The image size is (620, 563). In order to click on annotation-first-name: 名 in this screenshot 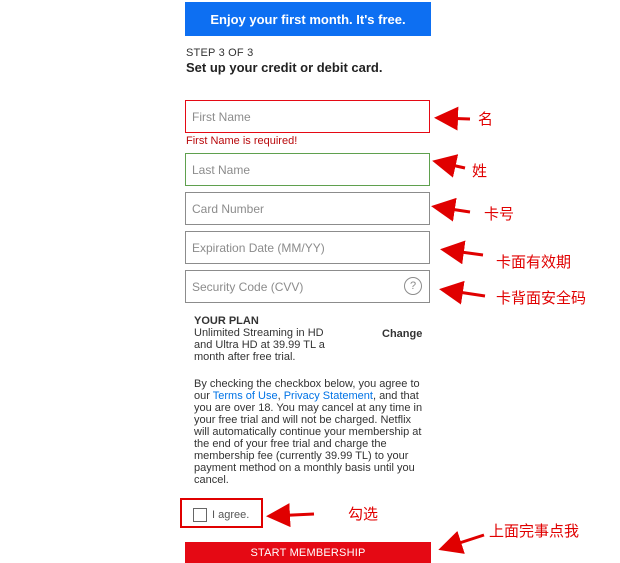, I will do `click(486, 119)`.